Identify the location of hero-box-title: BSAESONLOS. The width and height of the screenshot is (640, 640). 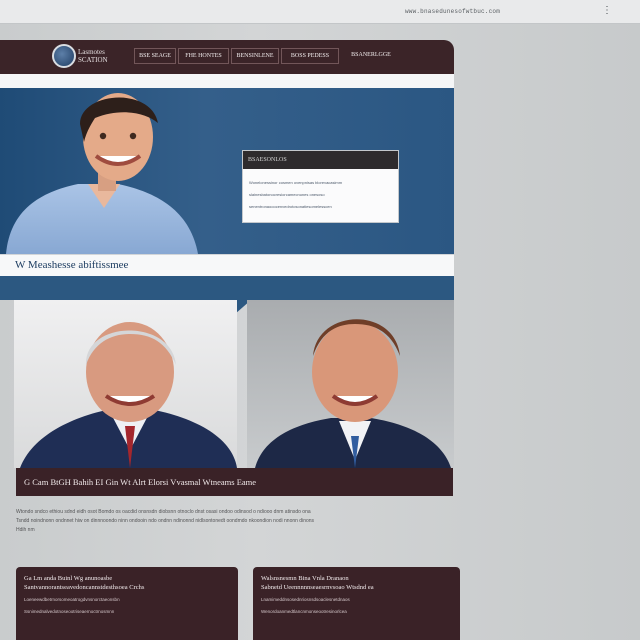
(320, 160).